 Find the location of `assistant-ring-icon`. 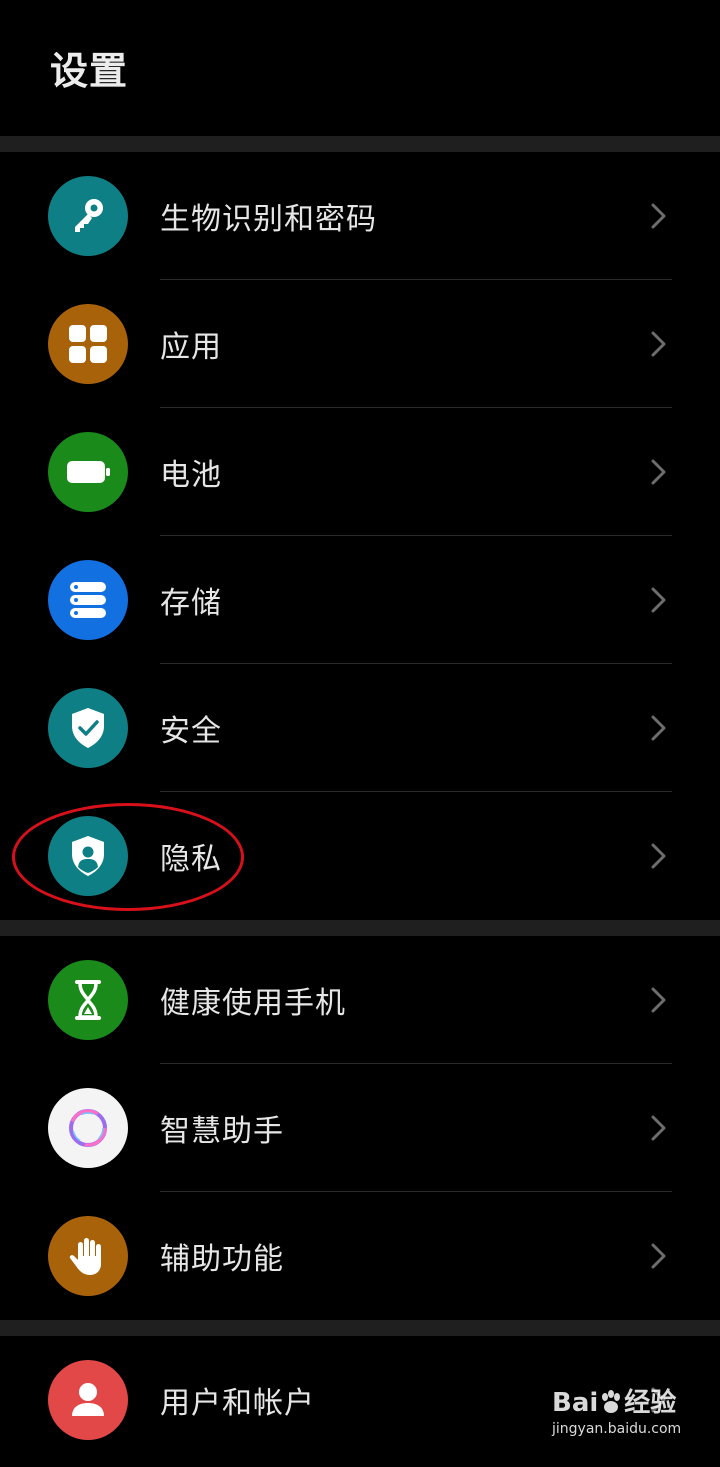

assistant-ring-icon is located at coordinates (88, 1128).